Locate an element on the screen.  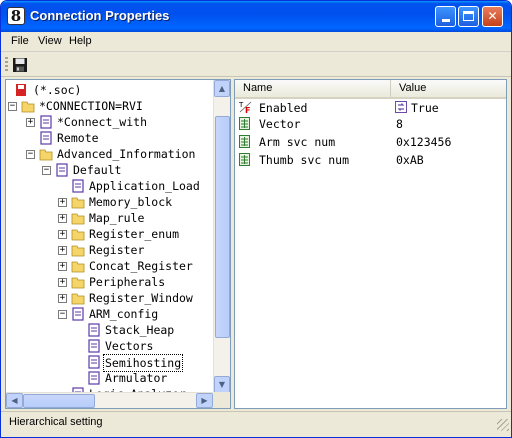
arrow-down-icon: ▼ is located at coordinates (222, 384).